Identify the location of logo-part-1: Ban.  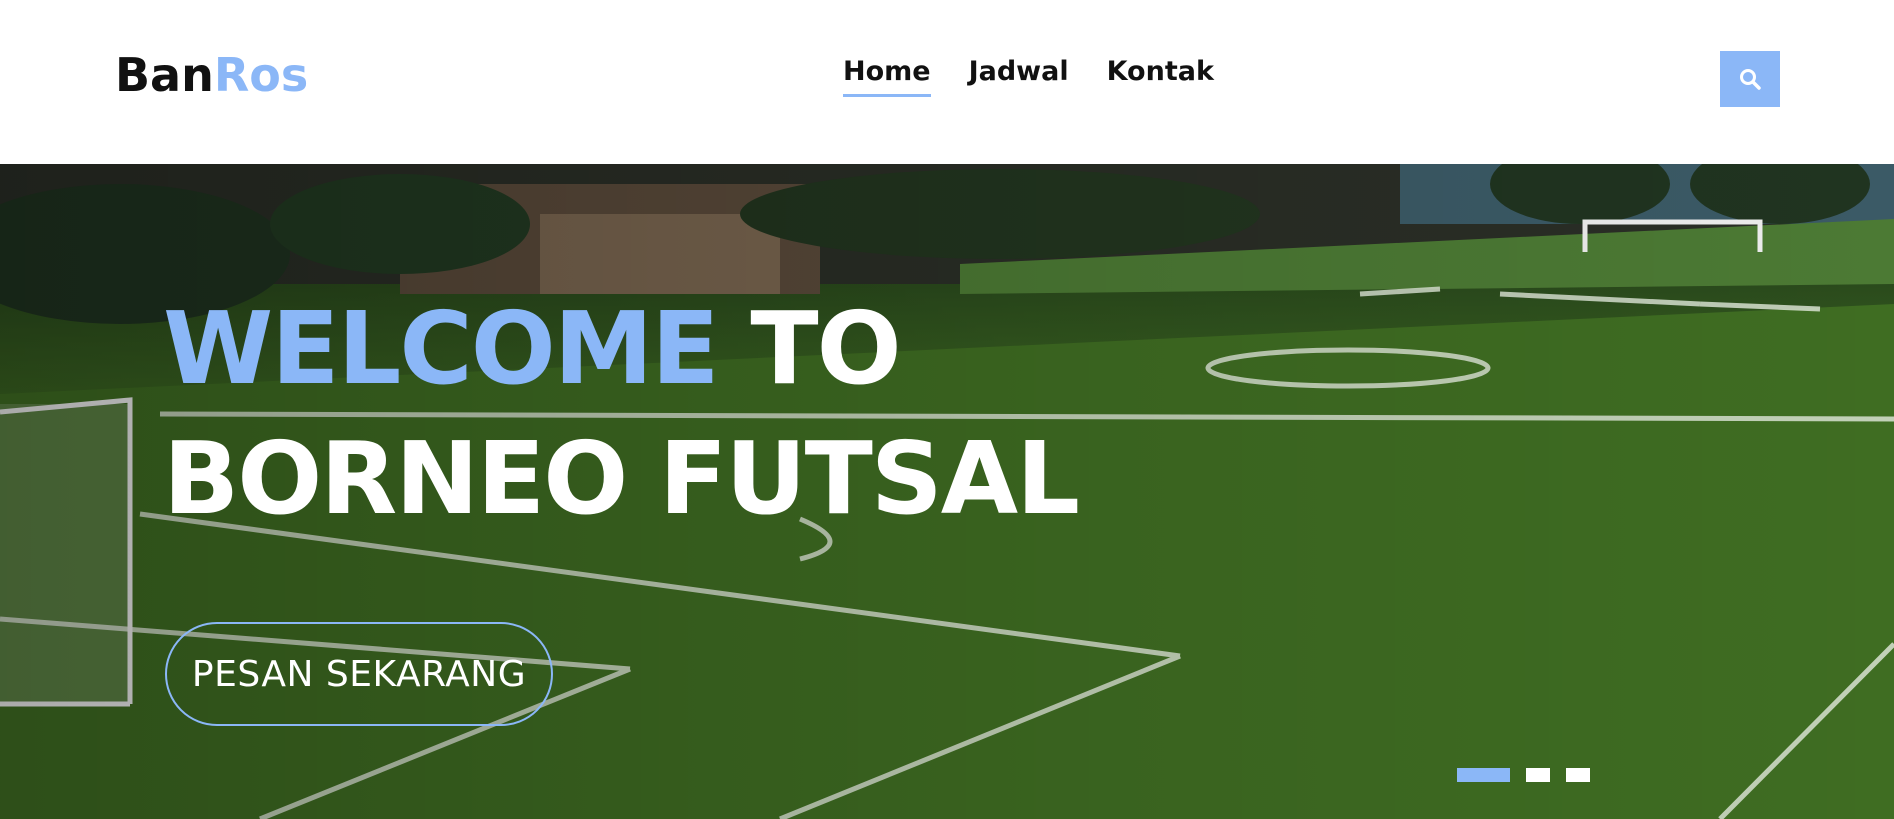
(164, 75).